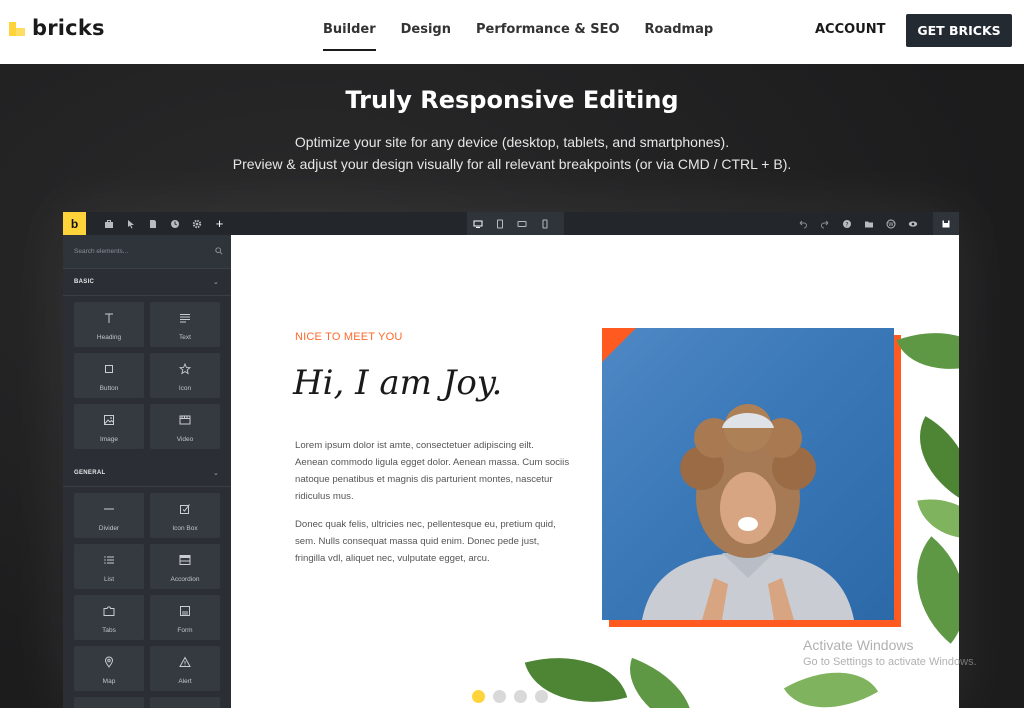 The width and height of the screenshot is (1024, 708). I want to click on save-icon, so click(945, 223).